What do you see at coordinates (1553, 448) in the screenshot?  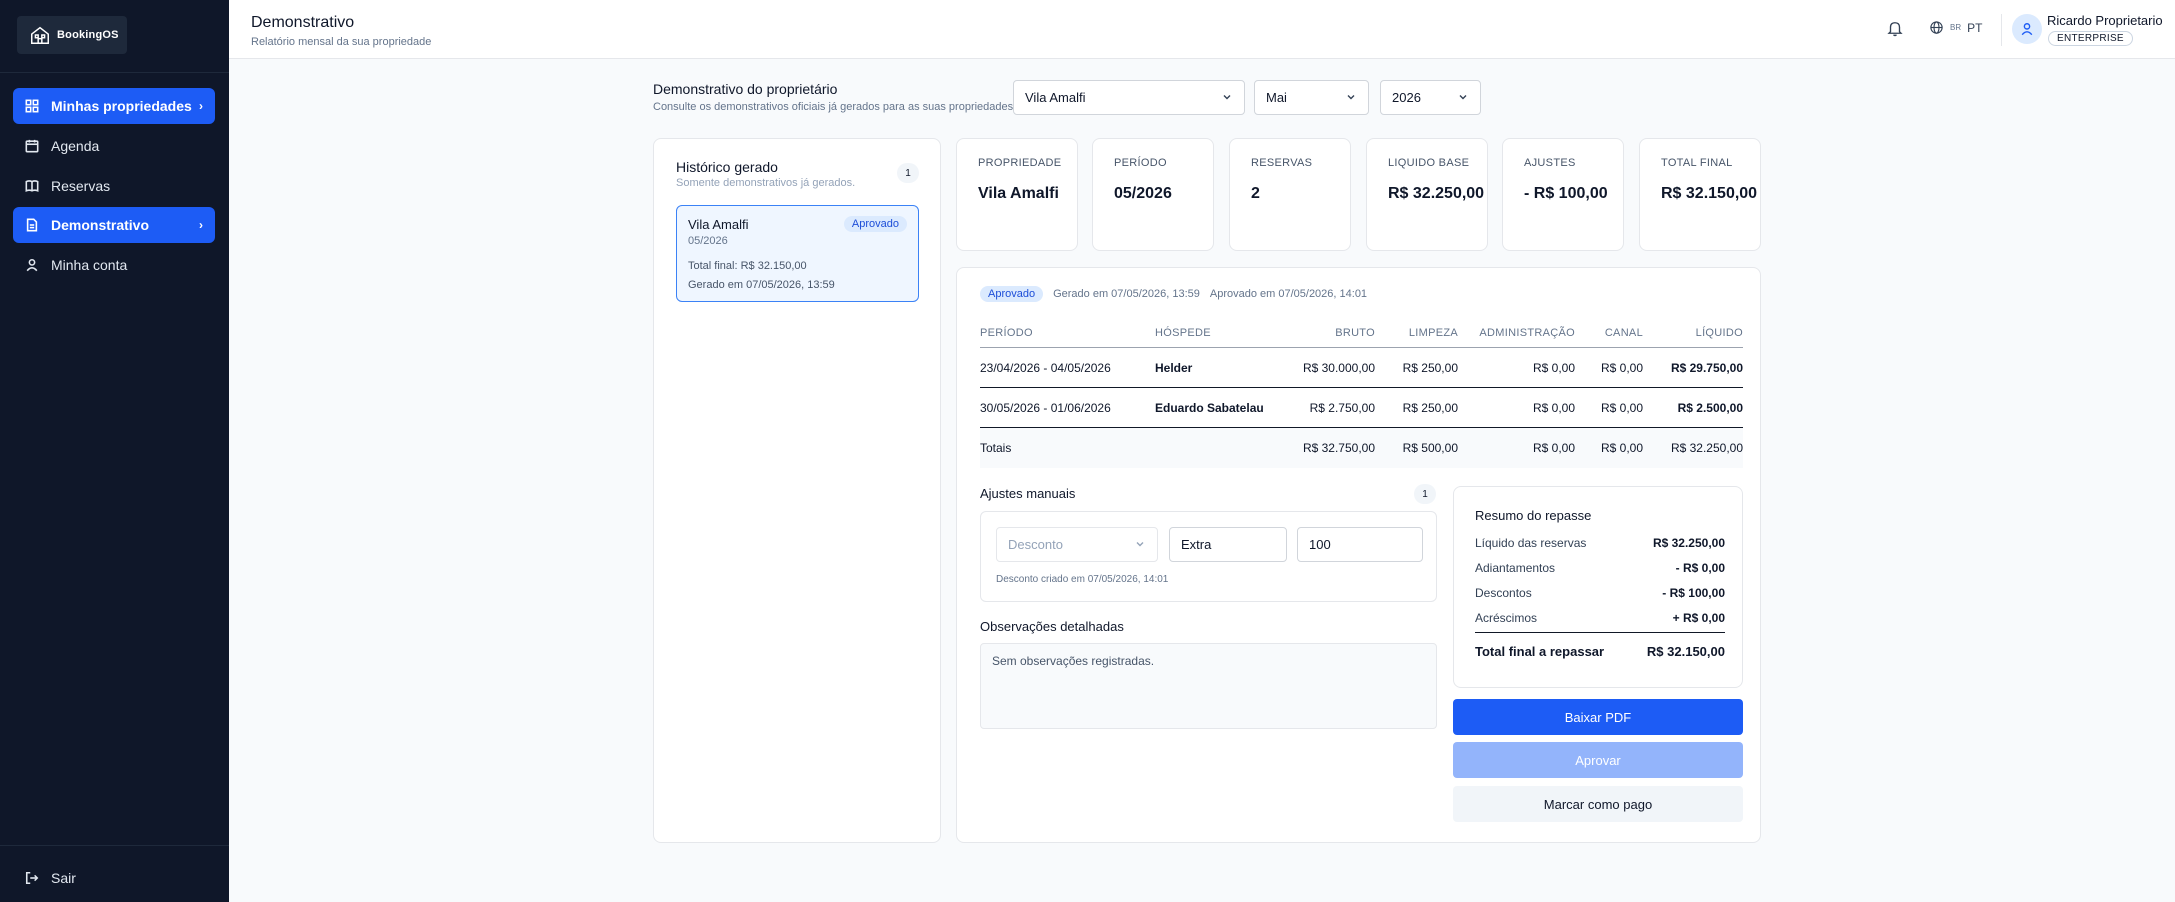 I see `total-admin: R$ 0,00` at bounding box center [1553, 448].